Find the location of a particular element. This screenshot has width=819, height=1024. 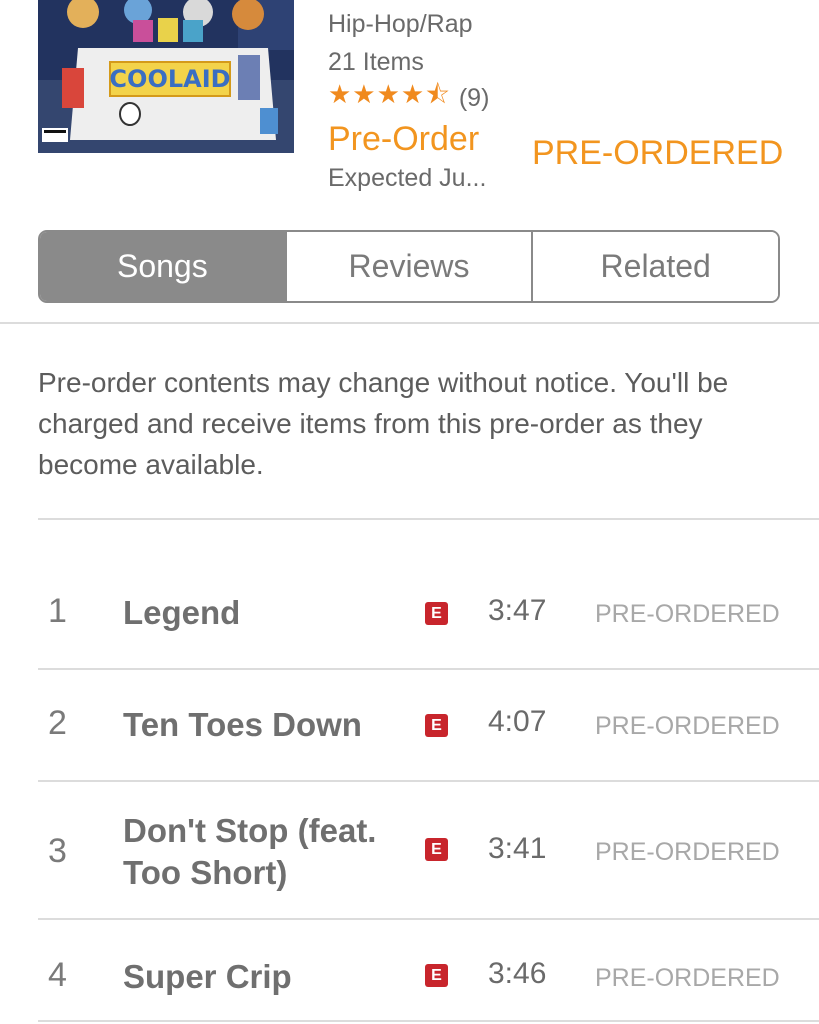

track-title: Don't Stop (feat. Too Short) is located at coordinates (250, 851).